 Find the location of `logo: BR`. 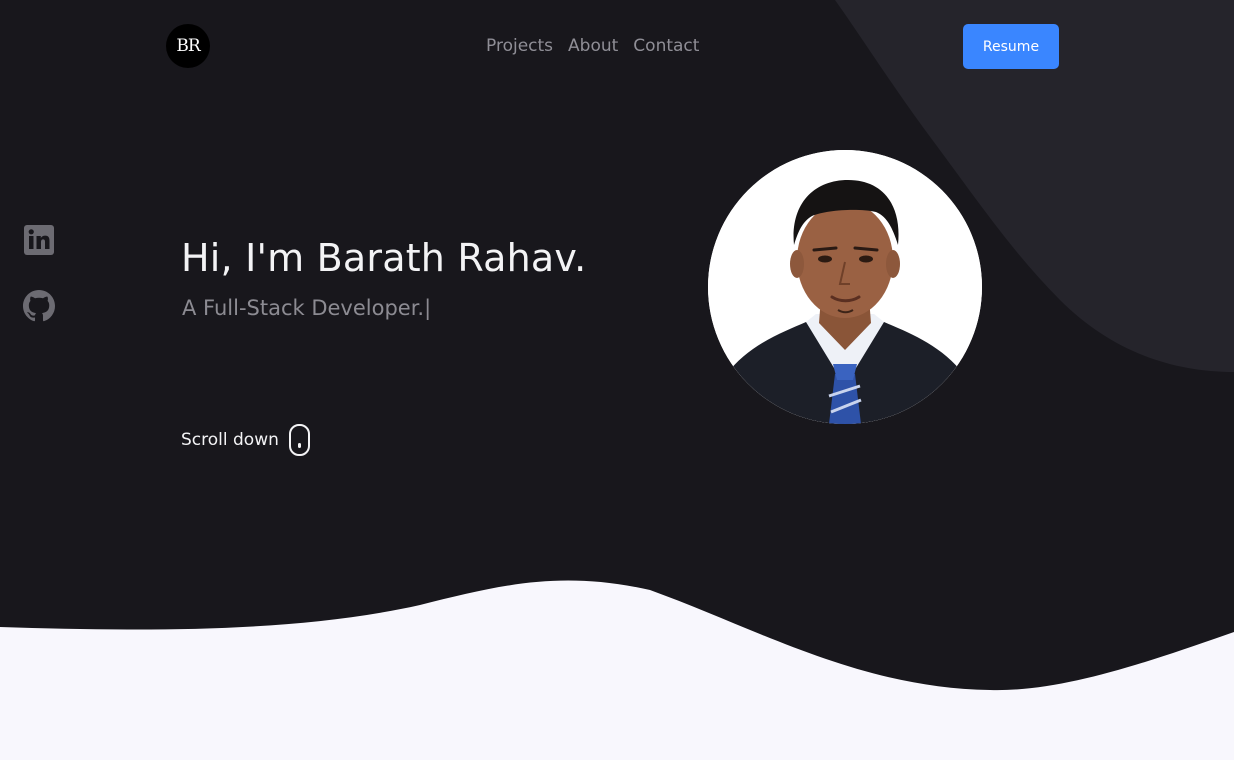

logo: BR is located at coordinates (188, 46).